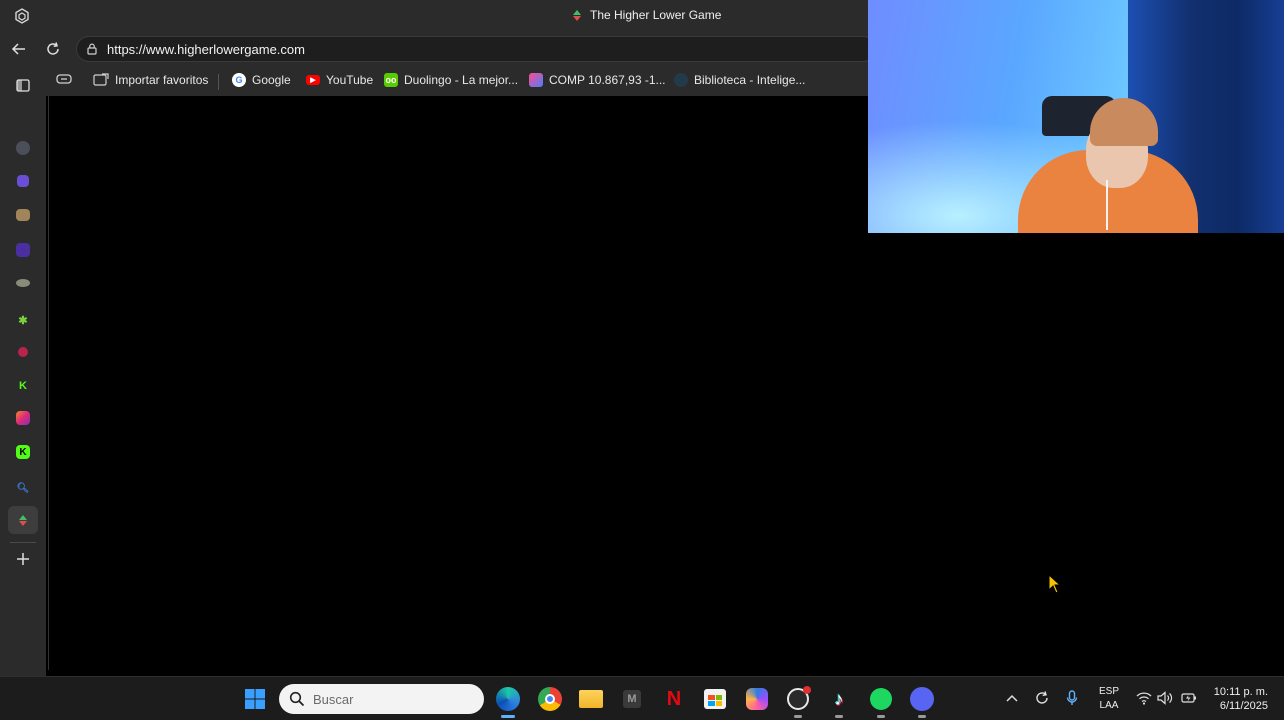 The width and height of the screenshot is (1284, 720). Describe the element at coordinates (1107, 205) in the screenshot. I see `hoodie-cord` at that location.